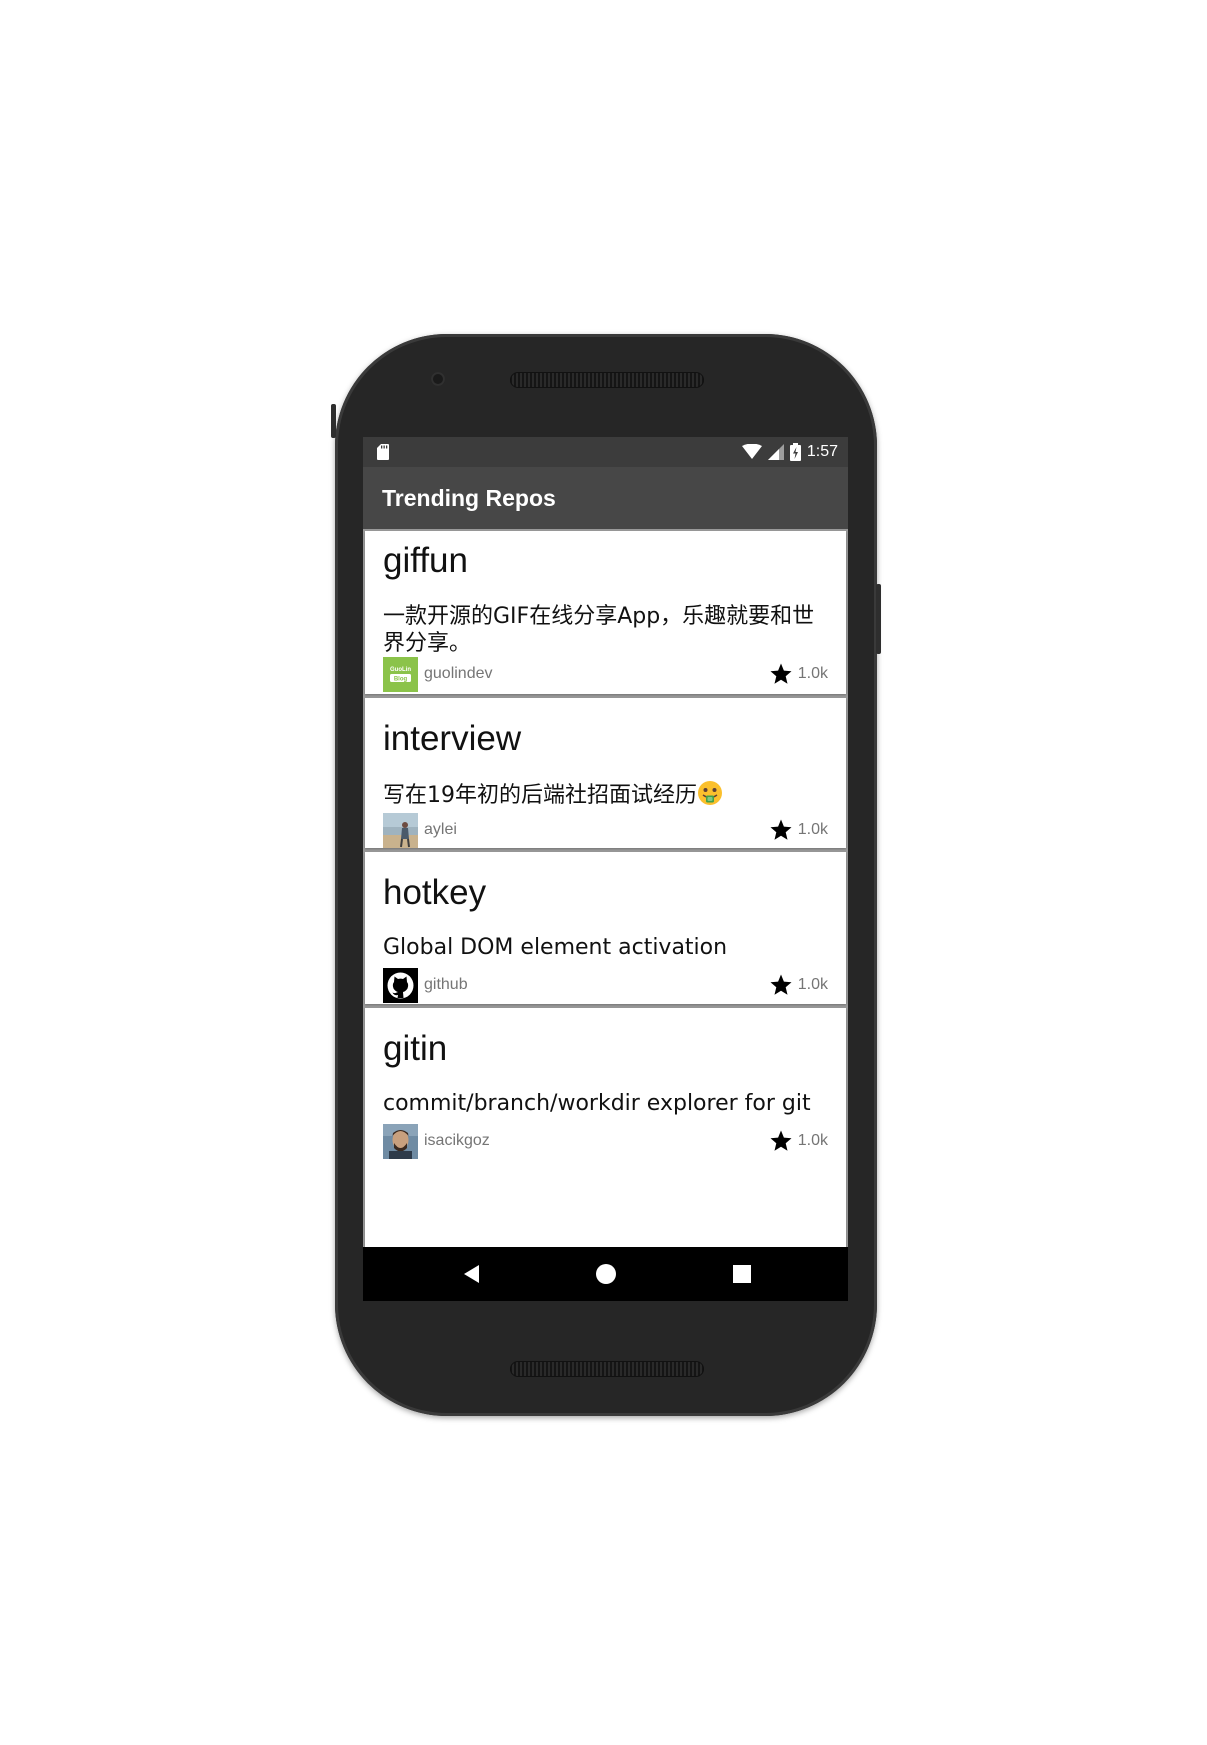 The height and width of the screenshot is (1745, 1207). Describe the element at coordinates (440, 830) in the screenshot. I see `owner-name: aylei` at that location.